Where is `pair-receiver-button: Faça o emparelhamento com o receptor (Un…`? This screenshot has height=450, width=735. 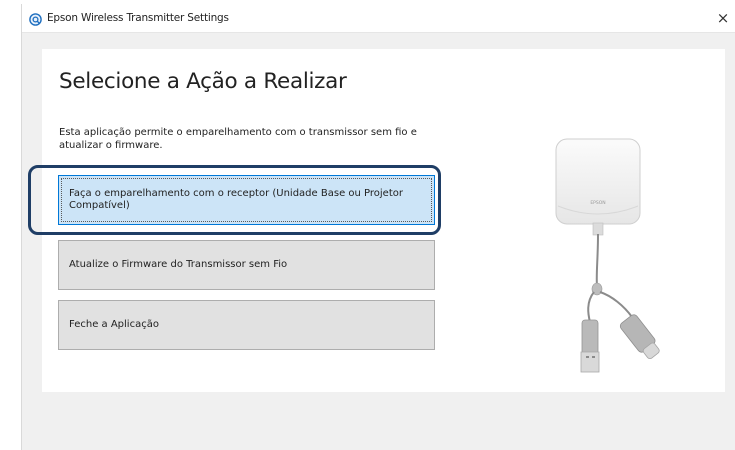
pair-receiver-button: Faça o emparelhamento com o receptor (Un… is located at coordinates (246, 200).